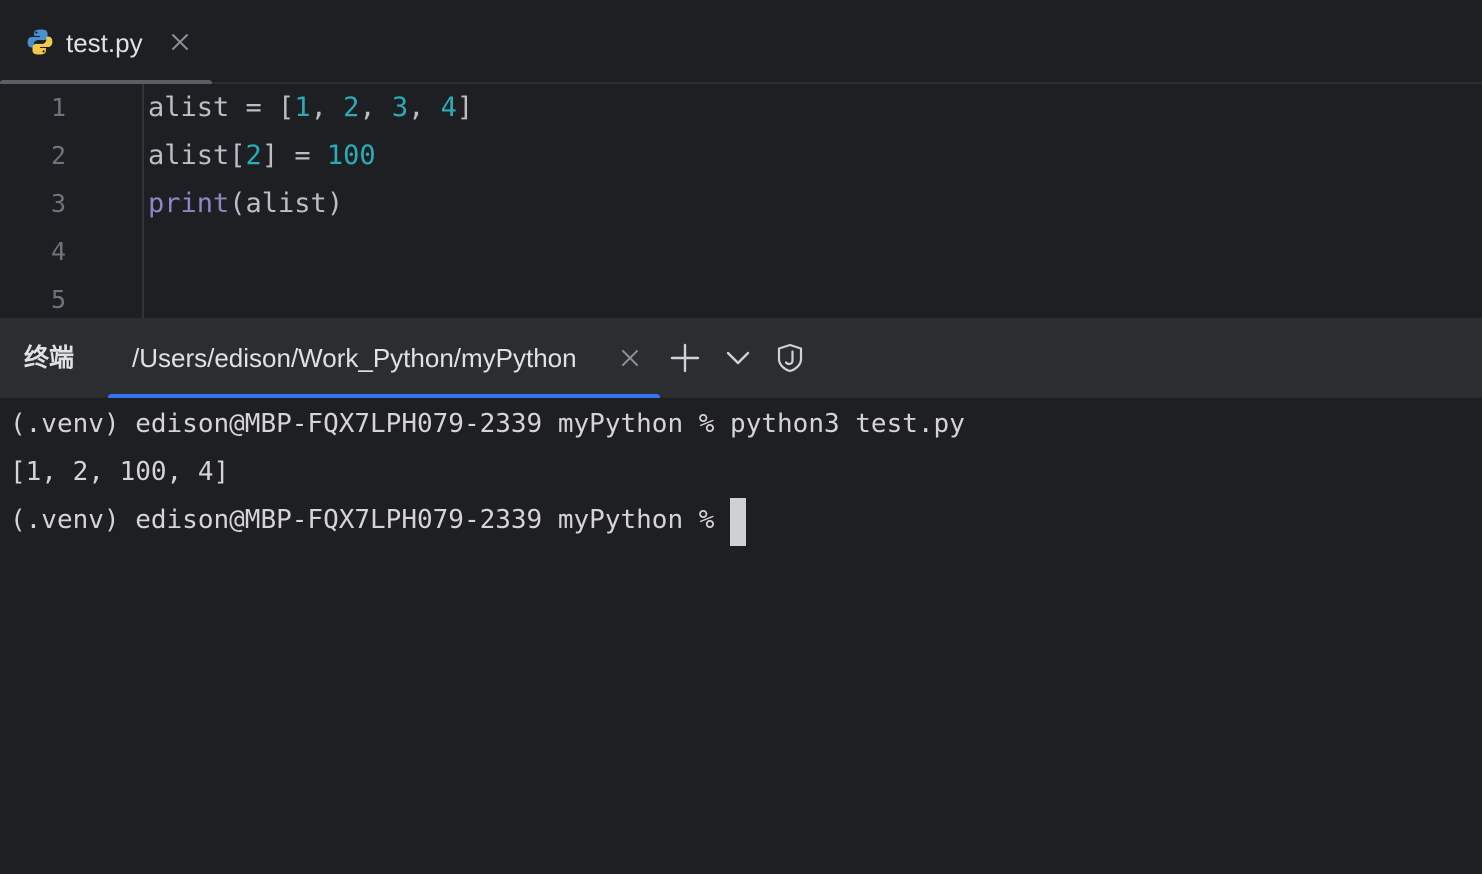 This screenshot has width=1482, height=874. What do you see at coordinates (143, 201) in the screenshot?
I see `gutter-separator` at bounding box center [143, 201].